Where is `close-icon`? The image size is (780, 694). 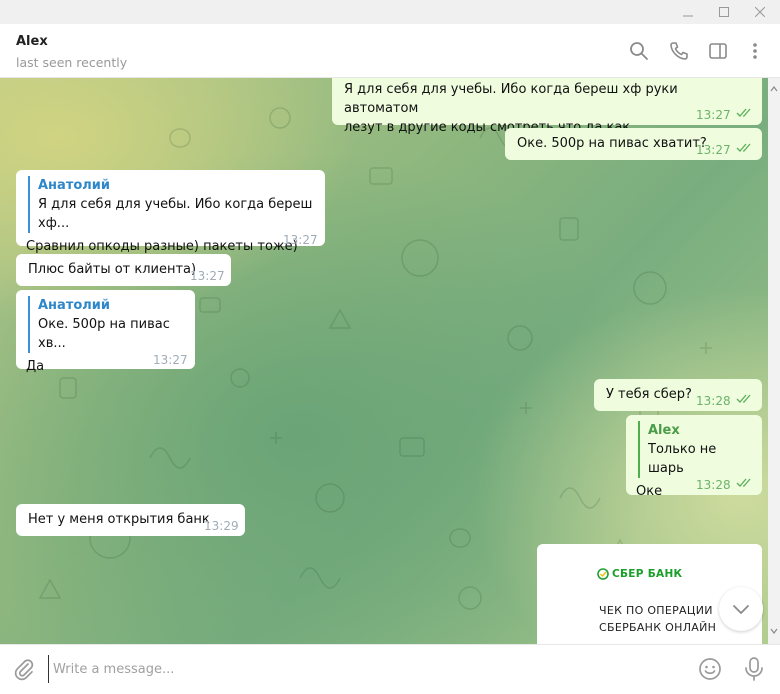 close-icon is located at coordinates (760, 12).